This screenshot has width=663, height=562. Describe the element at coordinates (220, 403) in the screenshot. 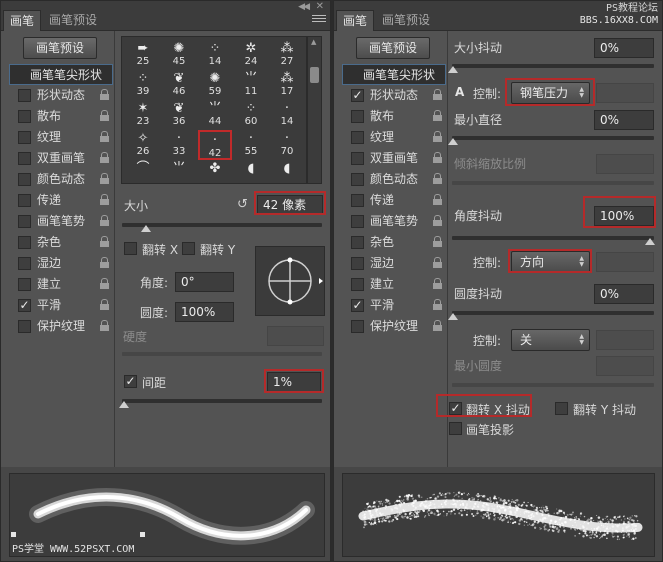

I see `spacing-slider` at that location.